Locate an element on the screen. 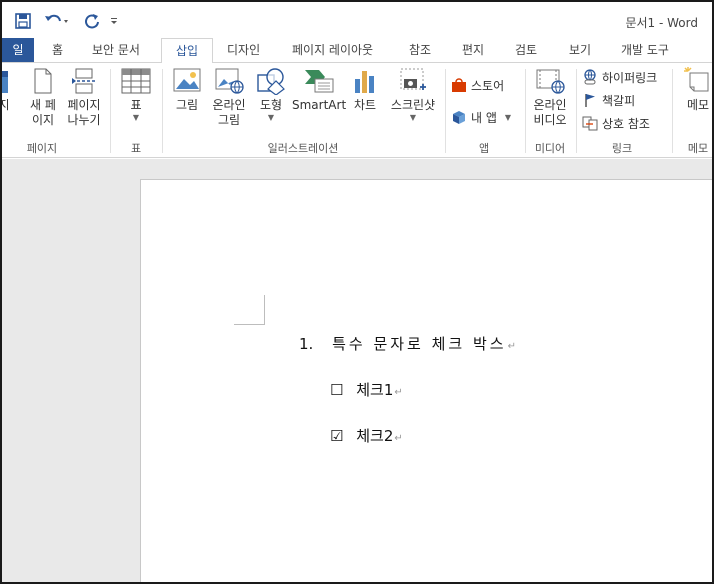  hyperlink-button: 하이퍼링크 is located at coordinates (619, 77).